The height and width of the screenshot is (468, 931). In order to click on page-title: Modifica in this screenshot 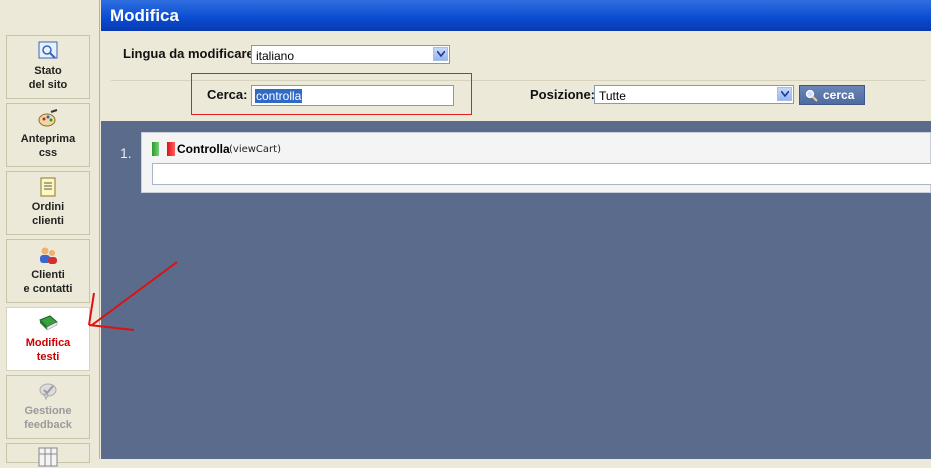, I will do `click(144, 15)`.